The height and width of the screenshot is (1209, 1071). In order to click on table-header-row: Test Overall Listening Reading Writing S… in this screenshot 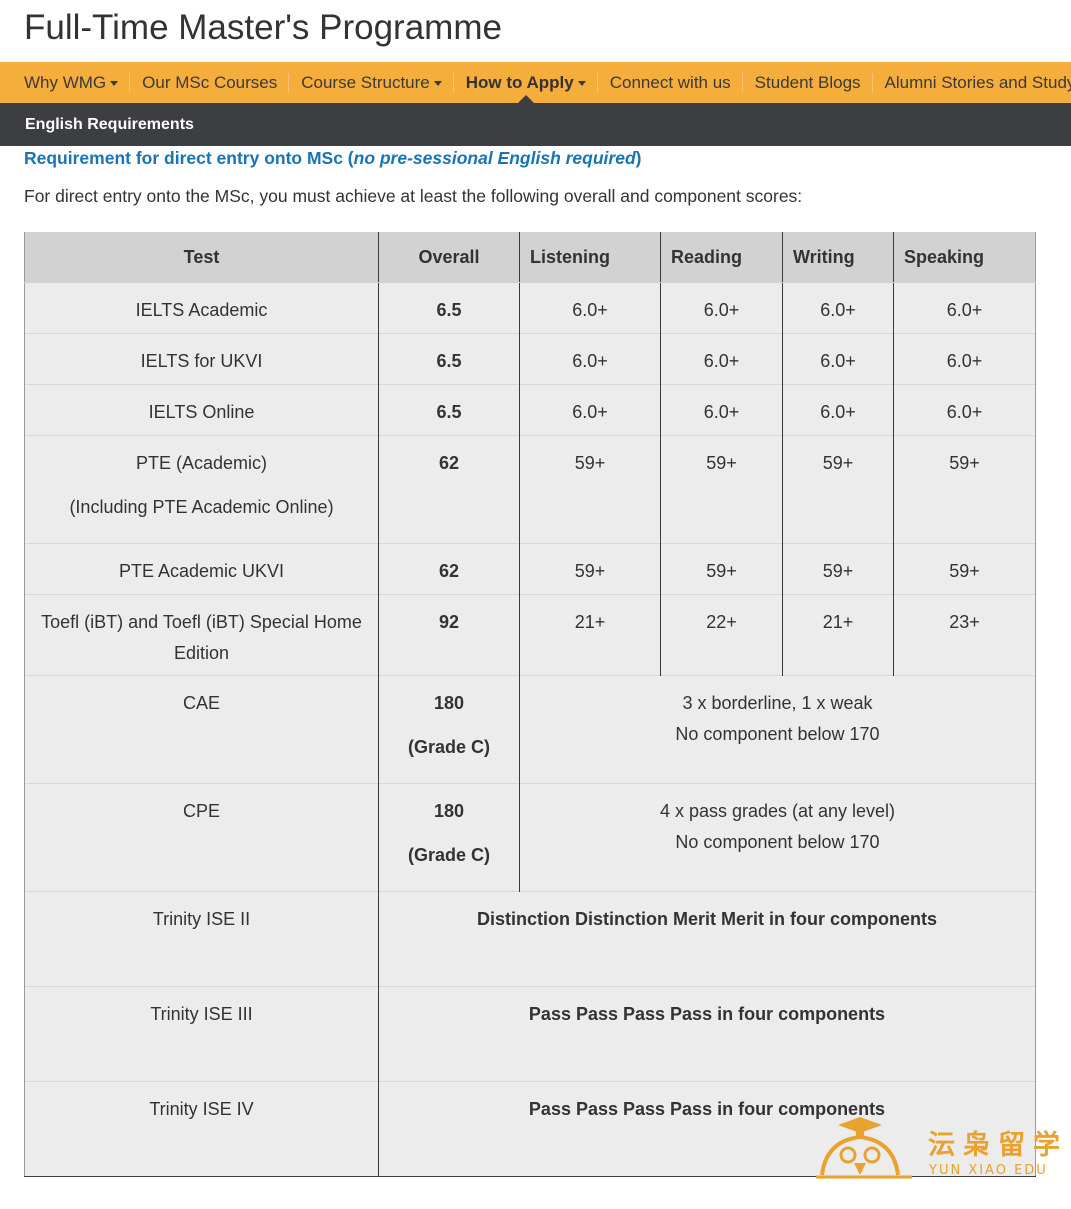, I will do `click(530, 257)`.